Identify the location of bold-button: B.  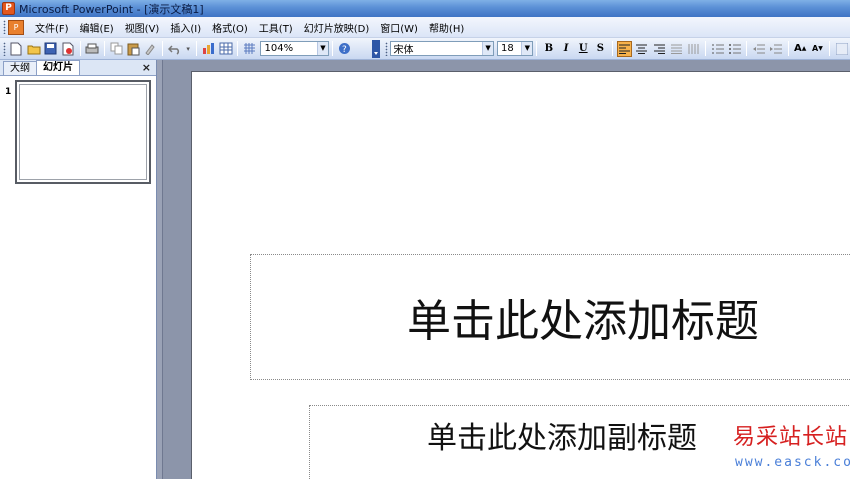
(548, 49).